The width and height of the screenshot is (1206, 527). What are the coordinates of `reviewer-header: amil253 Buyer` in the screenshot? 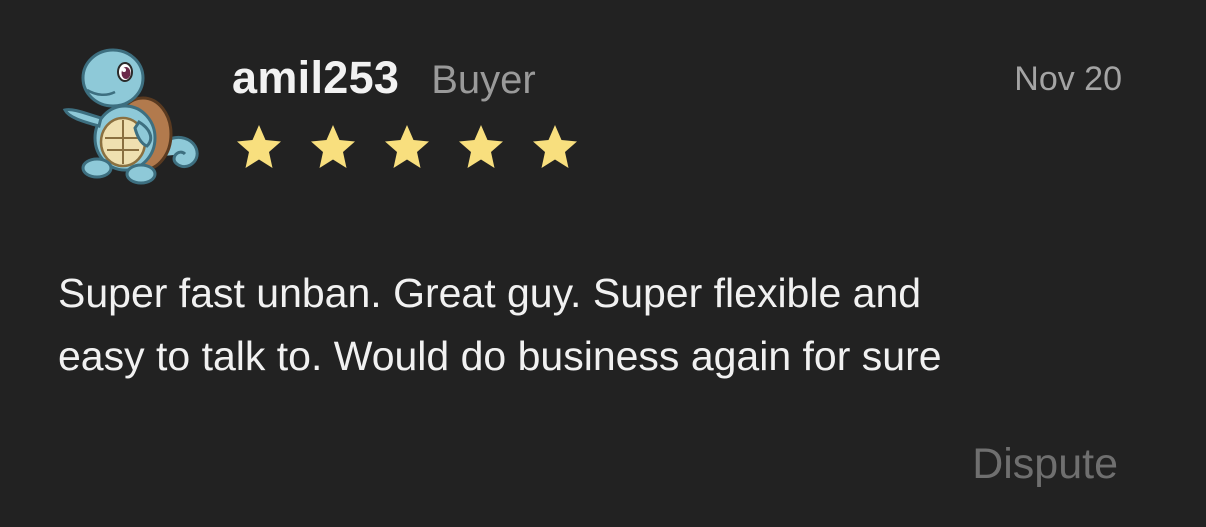 It's located at (384, 78).